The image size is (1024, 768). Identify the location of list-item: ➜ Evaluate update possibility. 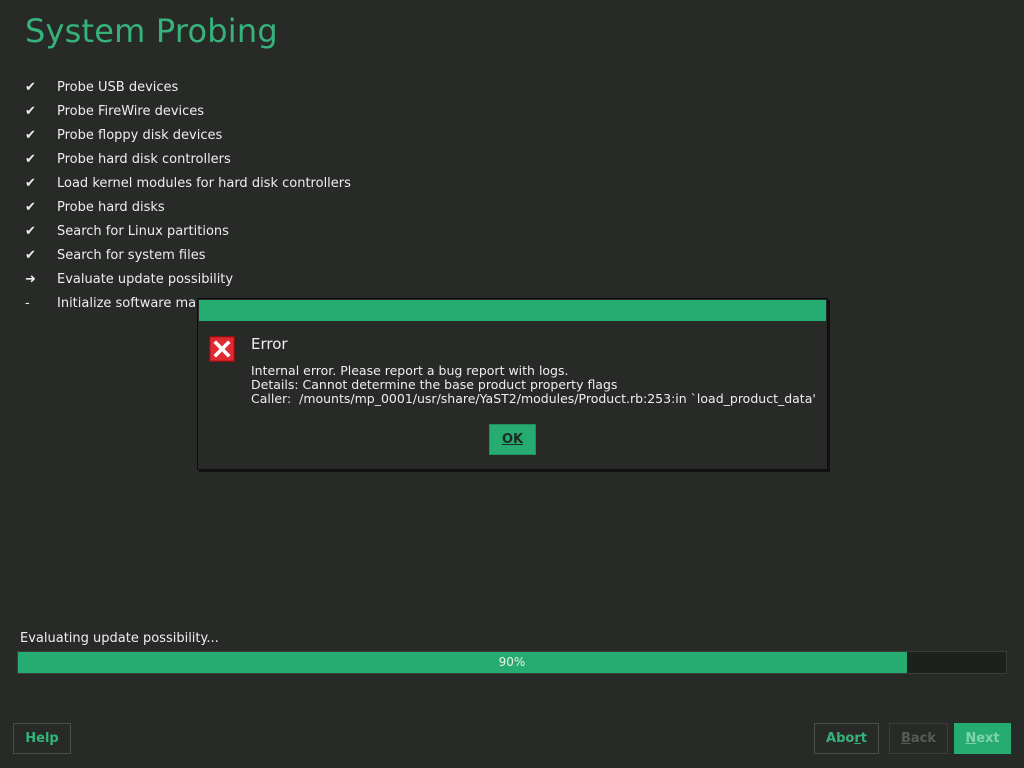
(188, 280).